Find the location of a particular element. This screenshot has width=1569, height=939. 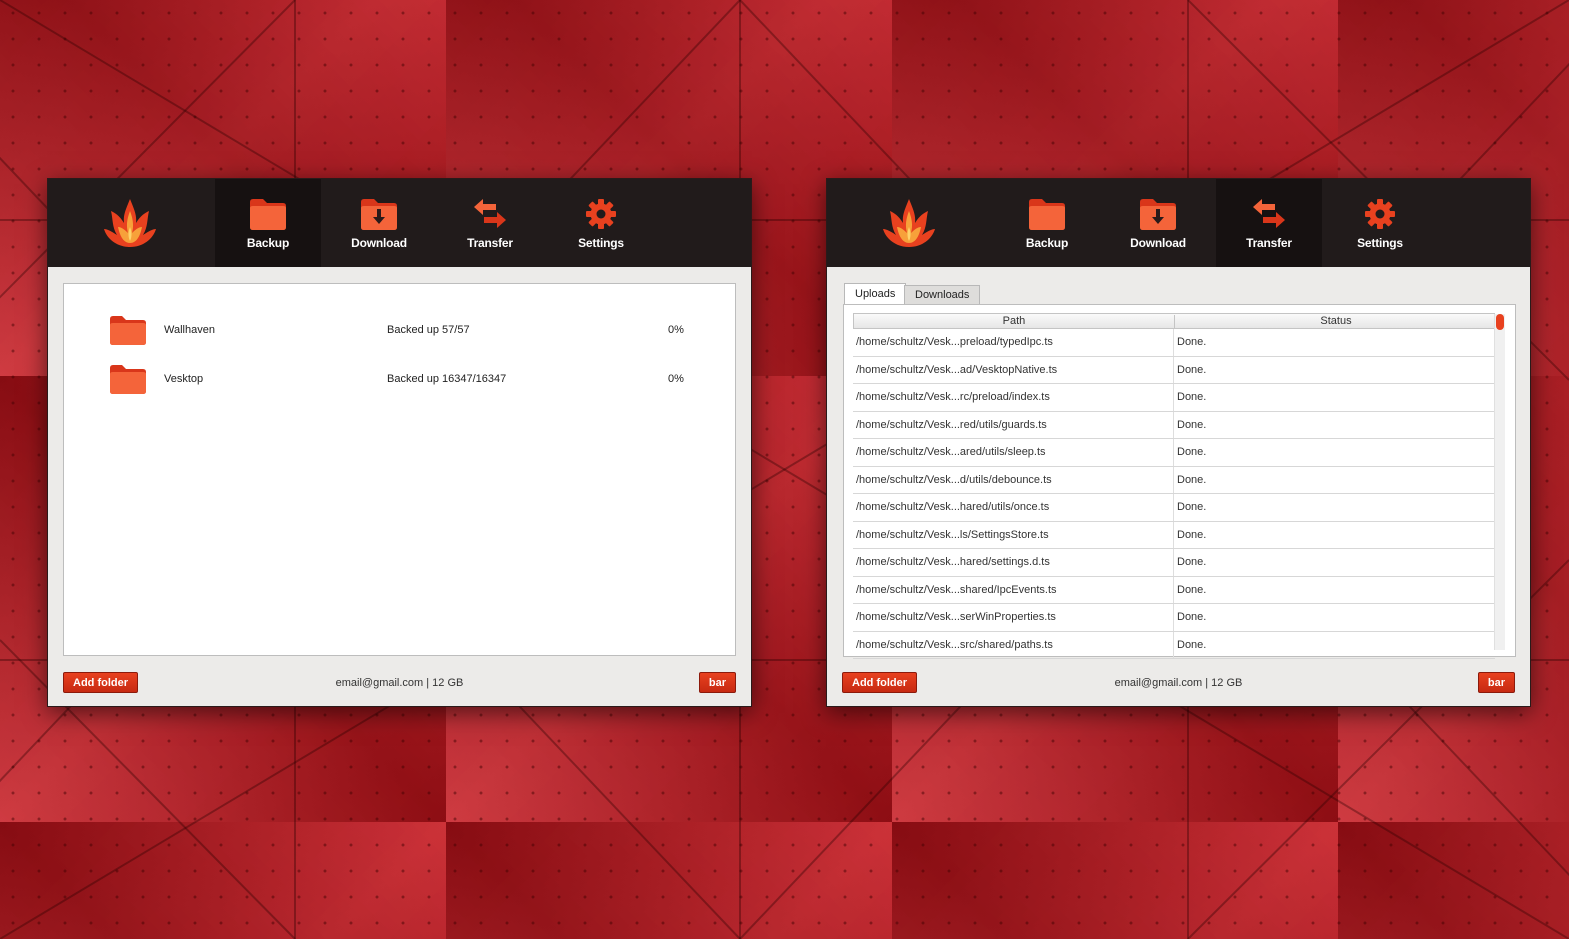

row-path: /home/schultz/Vesk...ared/utils/sleep.ts is located at coordinates (951, 452).